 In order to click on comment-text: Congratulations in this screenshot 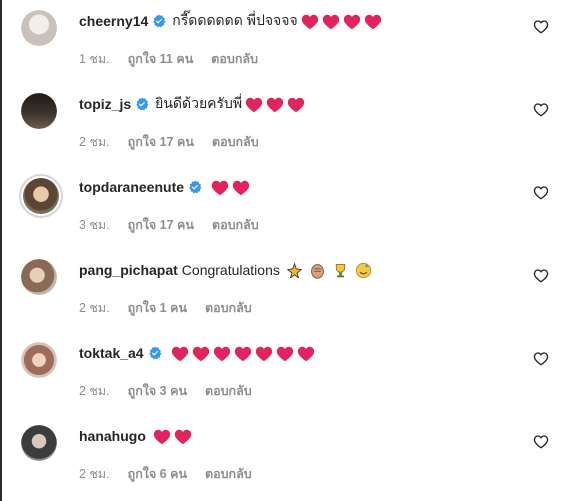, I will do `click(230, 270)`.